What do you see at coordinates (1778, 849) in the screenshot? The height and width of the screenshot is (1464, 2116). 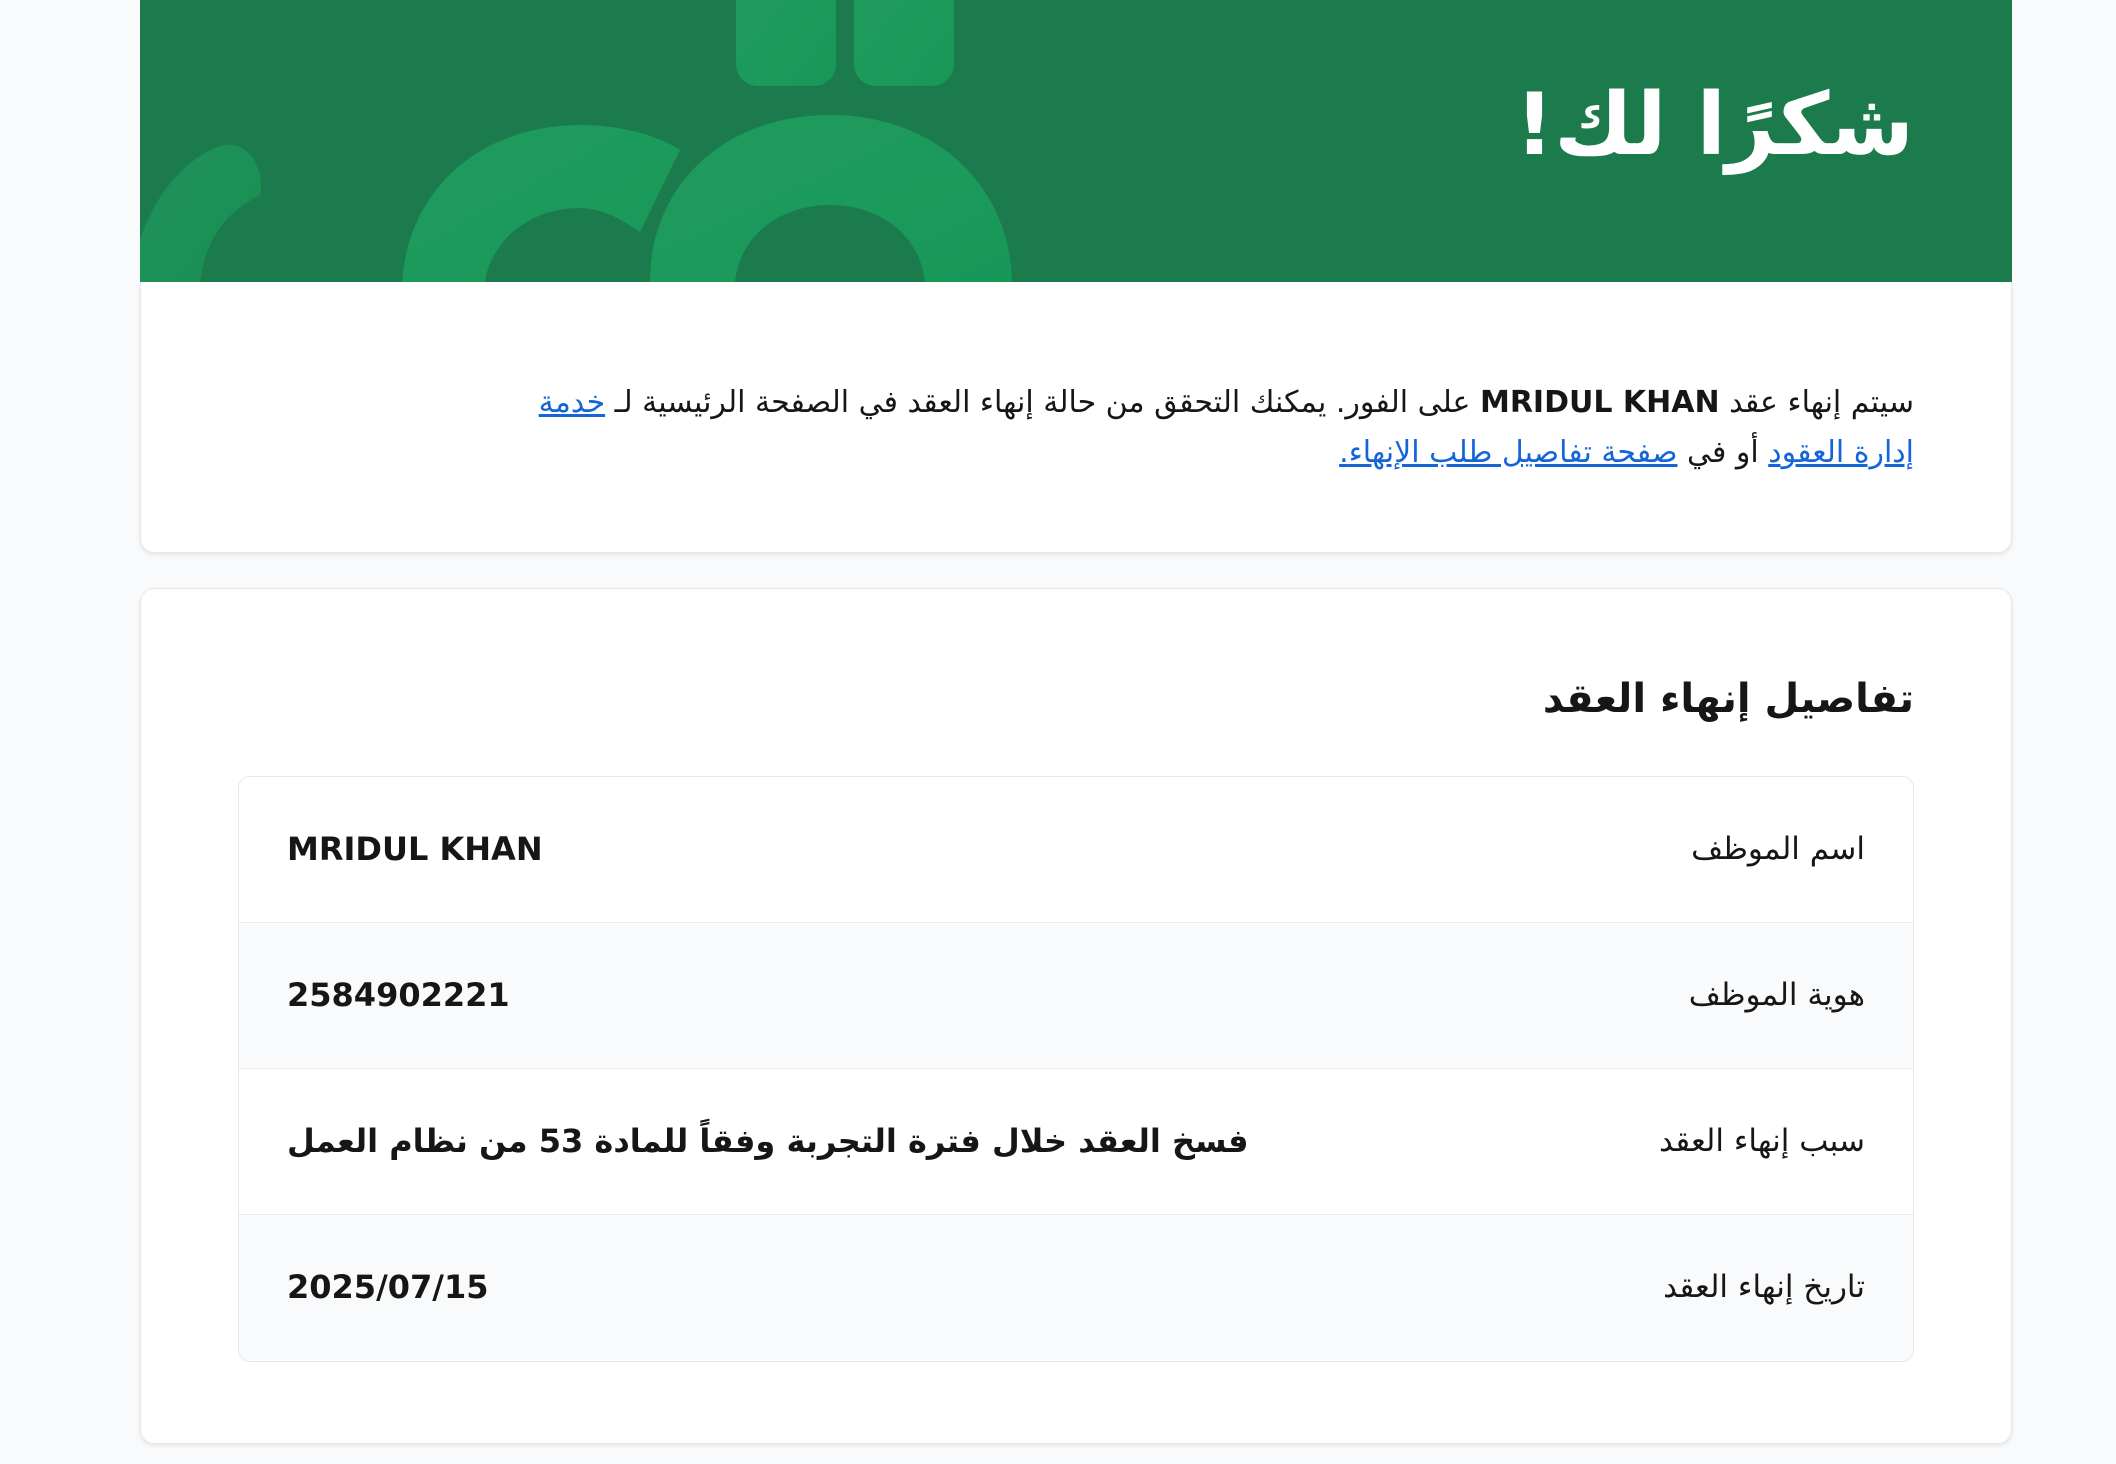 I see `row-label-employee-name: اسم الموظف` at bounding box center [1778, 849].